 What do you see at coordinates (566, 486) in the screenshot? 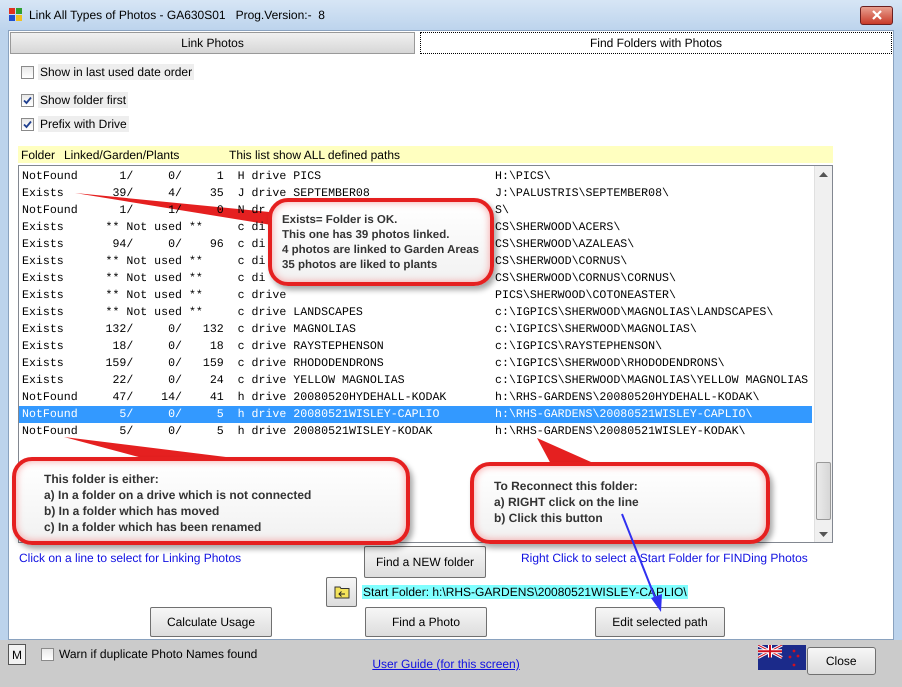
I see `callout-text: To Reconnect this folder:` at bounding box center [566, 486].